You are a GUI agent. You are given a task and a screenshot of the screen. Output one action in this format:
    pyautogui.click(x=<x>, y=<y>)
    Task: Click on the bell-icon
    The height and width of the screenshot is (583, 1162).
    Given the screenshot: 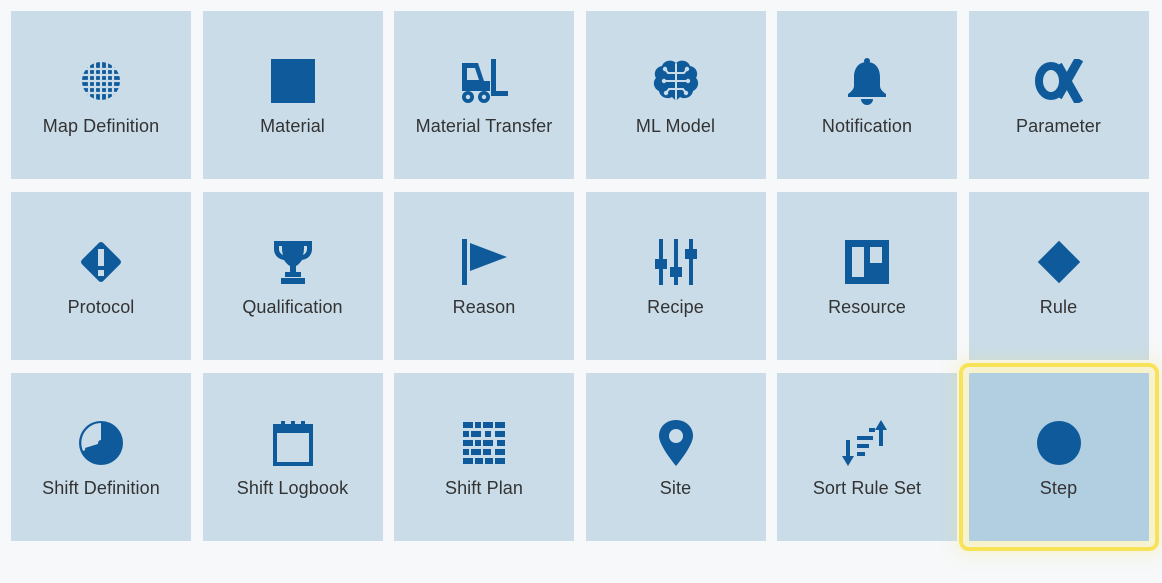 What is the action you would take?
    pyautogui.click(x=867, y=81)
    